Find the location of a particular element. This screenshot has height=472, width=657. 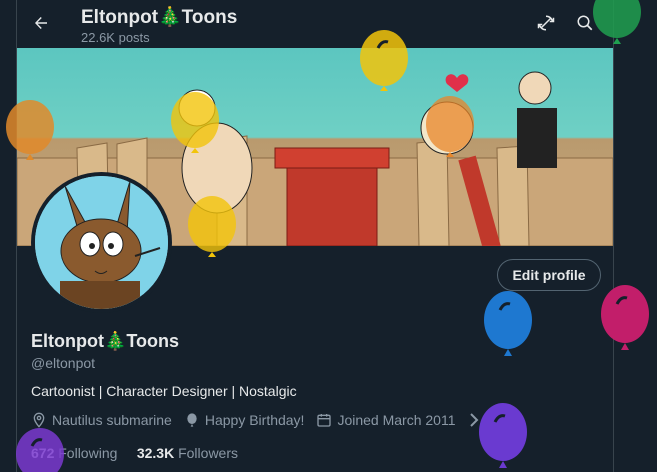

birthday-text: Happy Birthday! is located at coordinates (254, 420).